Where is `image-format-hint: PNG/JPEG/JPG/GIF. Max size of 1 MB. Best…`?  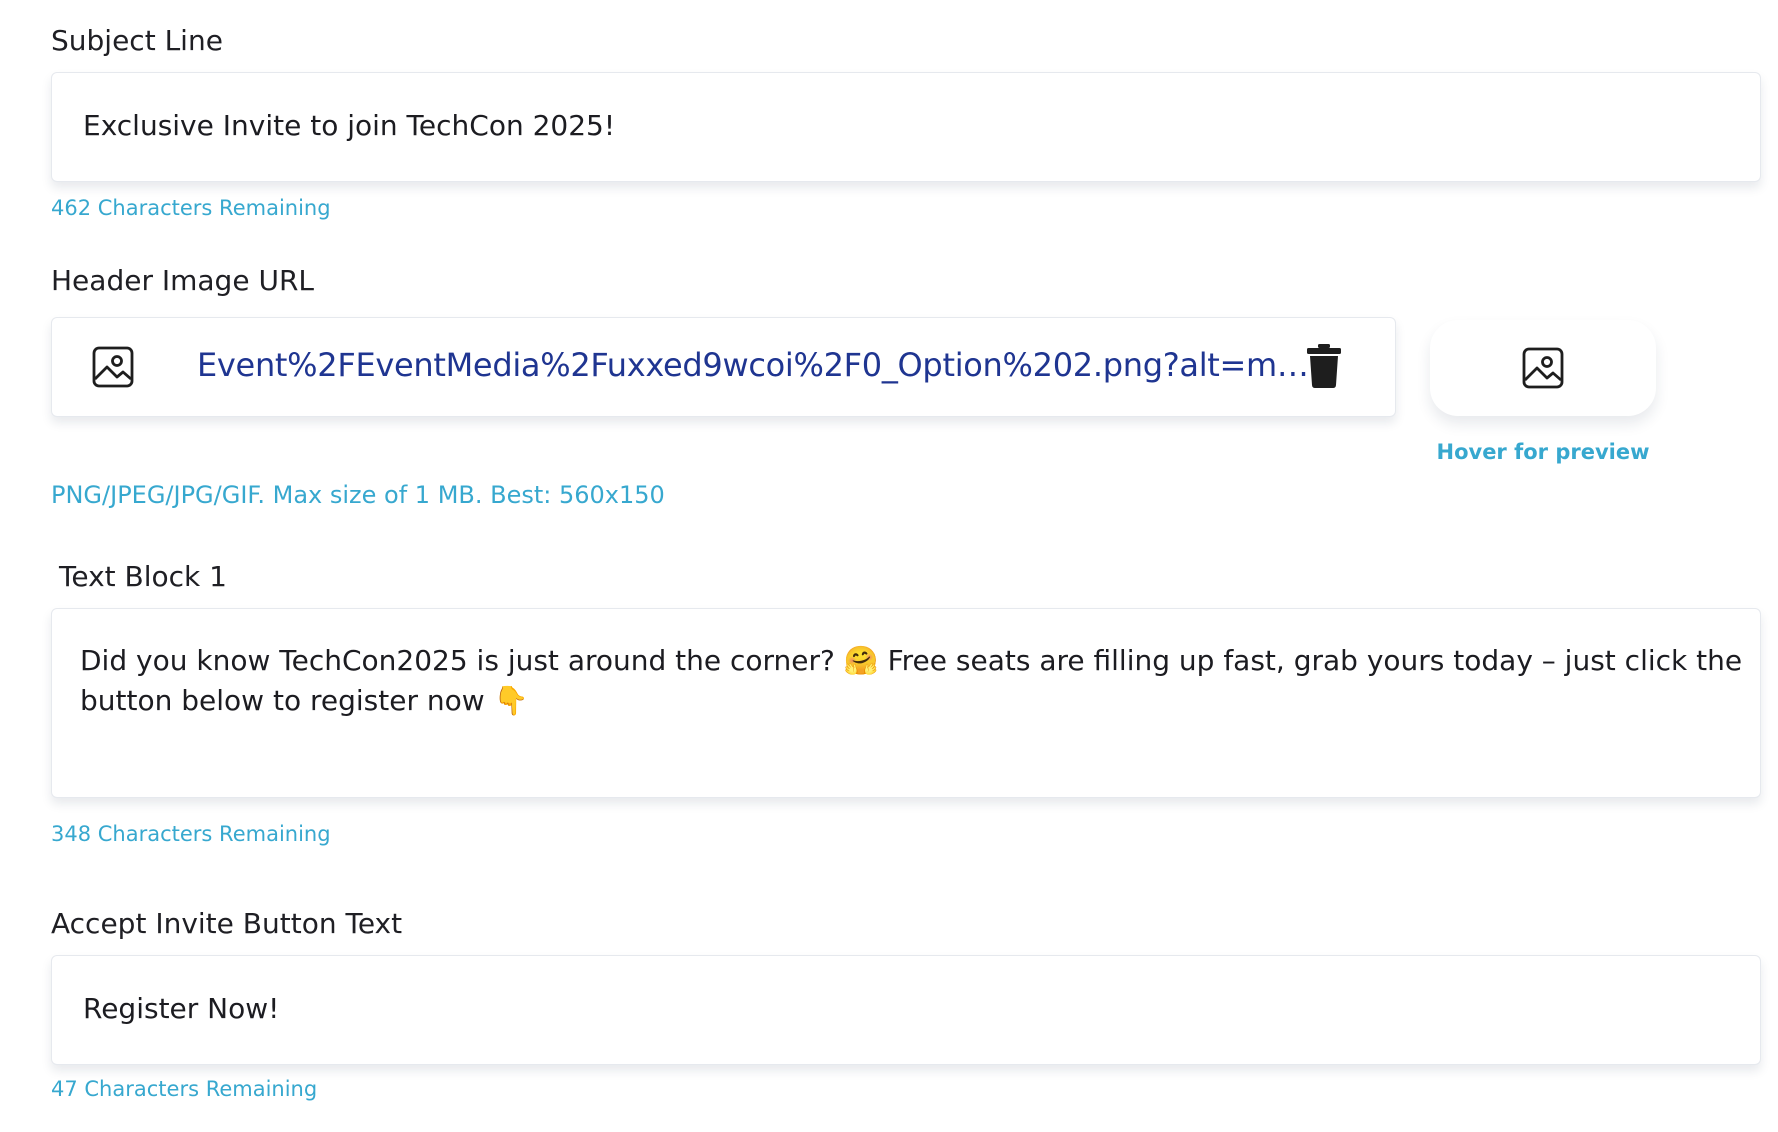 image-format-hint: PNG/JPEG/JPG/GIF. Max size of 1 MB. Best… is located at coordinates (358, 495).